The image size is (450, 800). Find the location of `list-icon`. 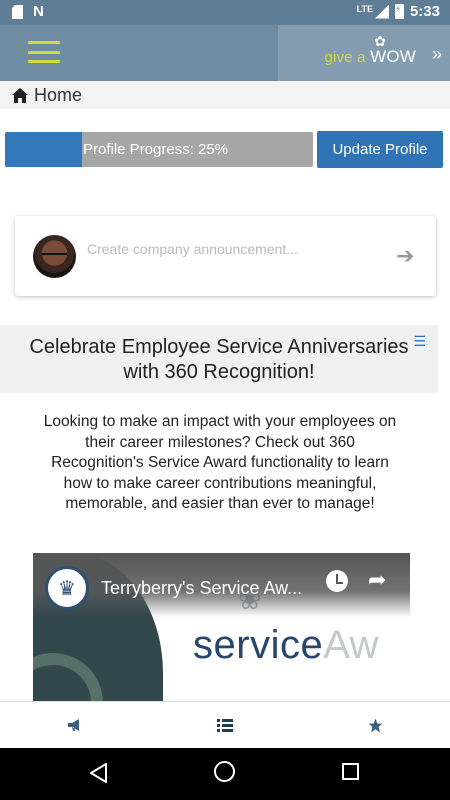

list-icon is located at coordinates (225, 725).